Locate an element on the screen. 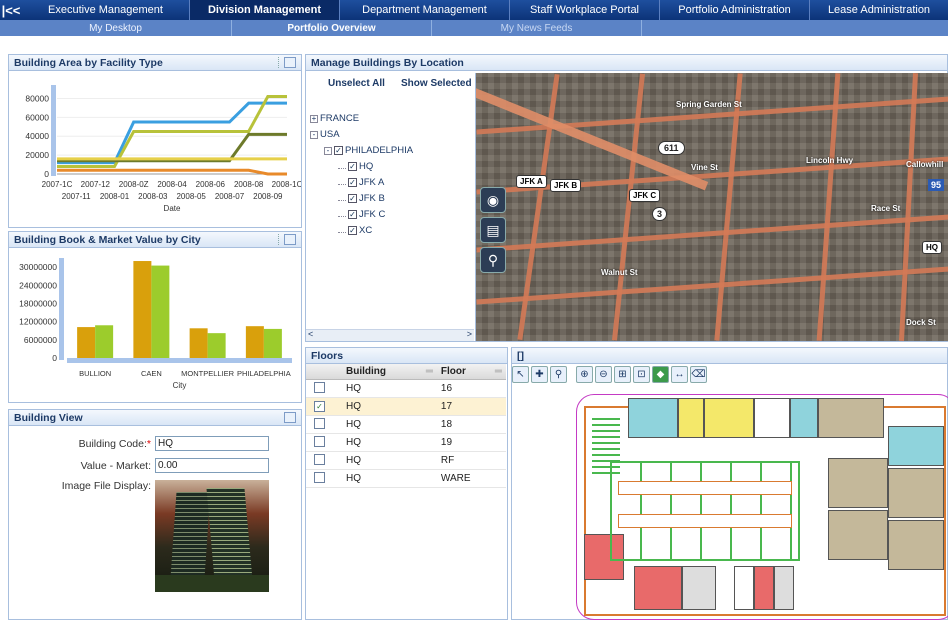 The image size is (948, 620). tab-staff-workplace-portal: Staff Workplace Portal is located at coordinates (585, 10).